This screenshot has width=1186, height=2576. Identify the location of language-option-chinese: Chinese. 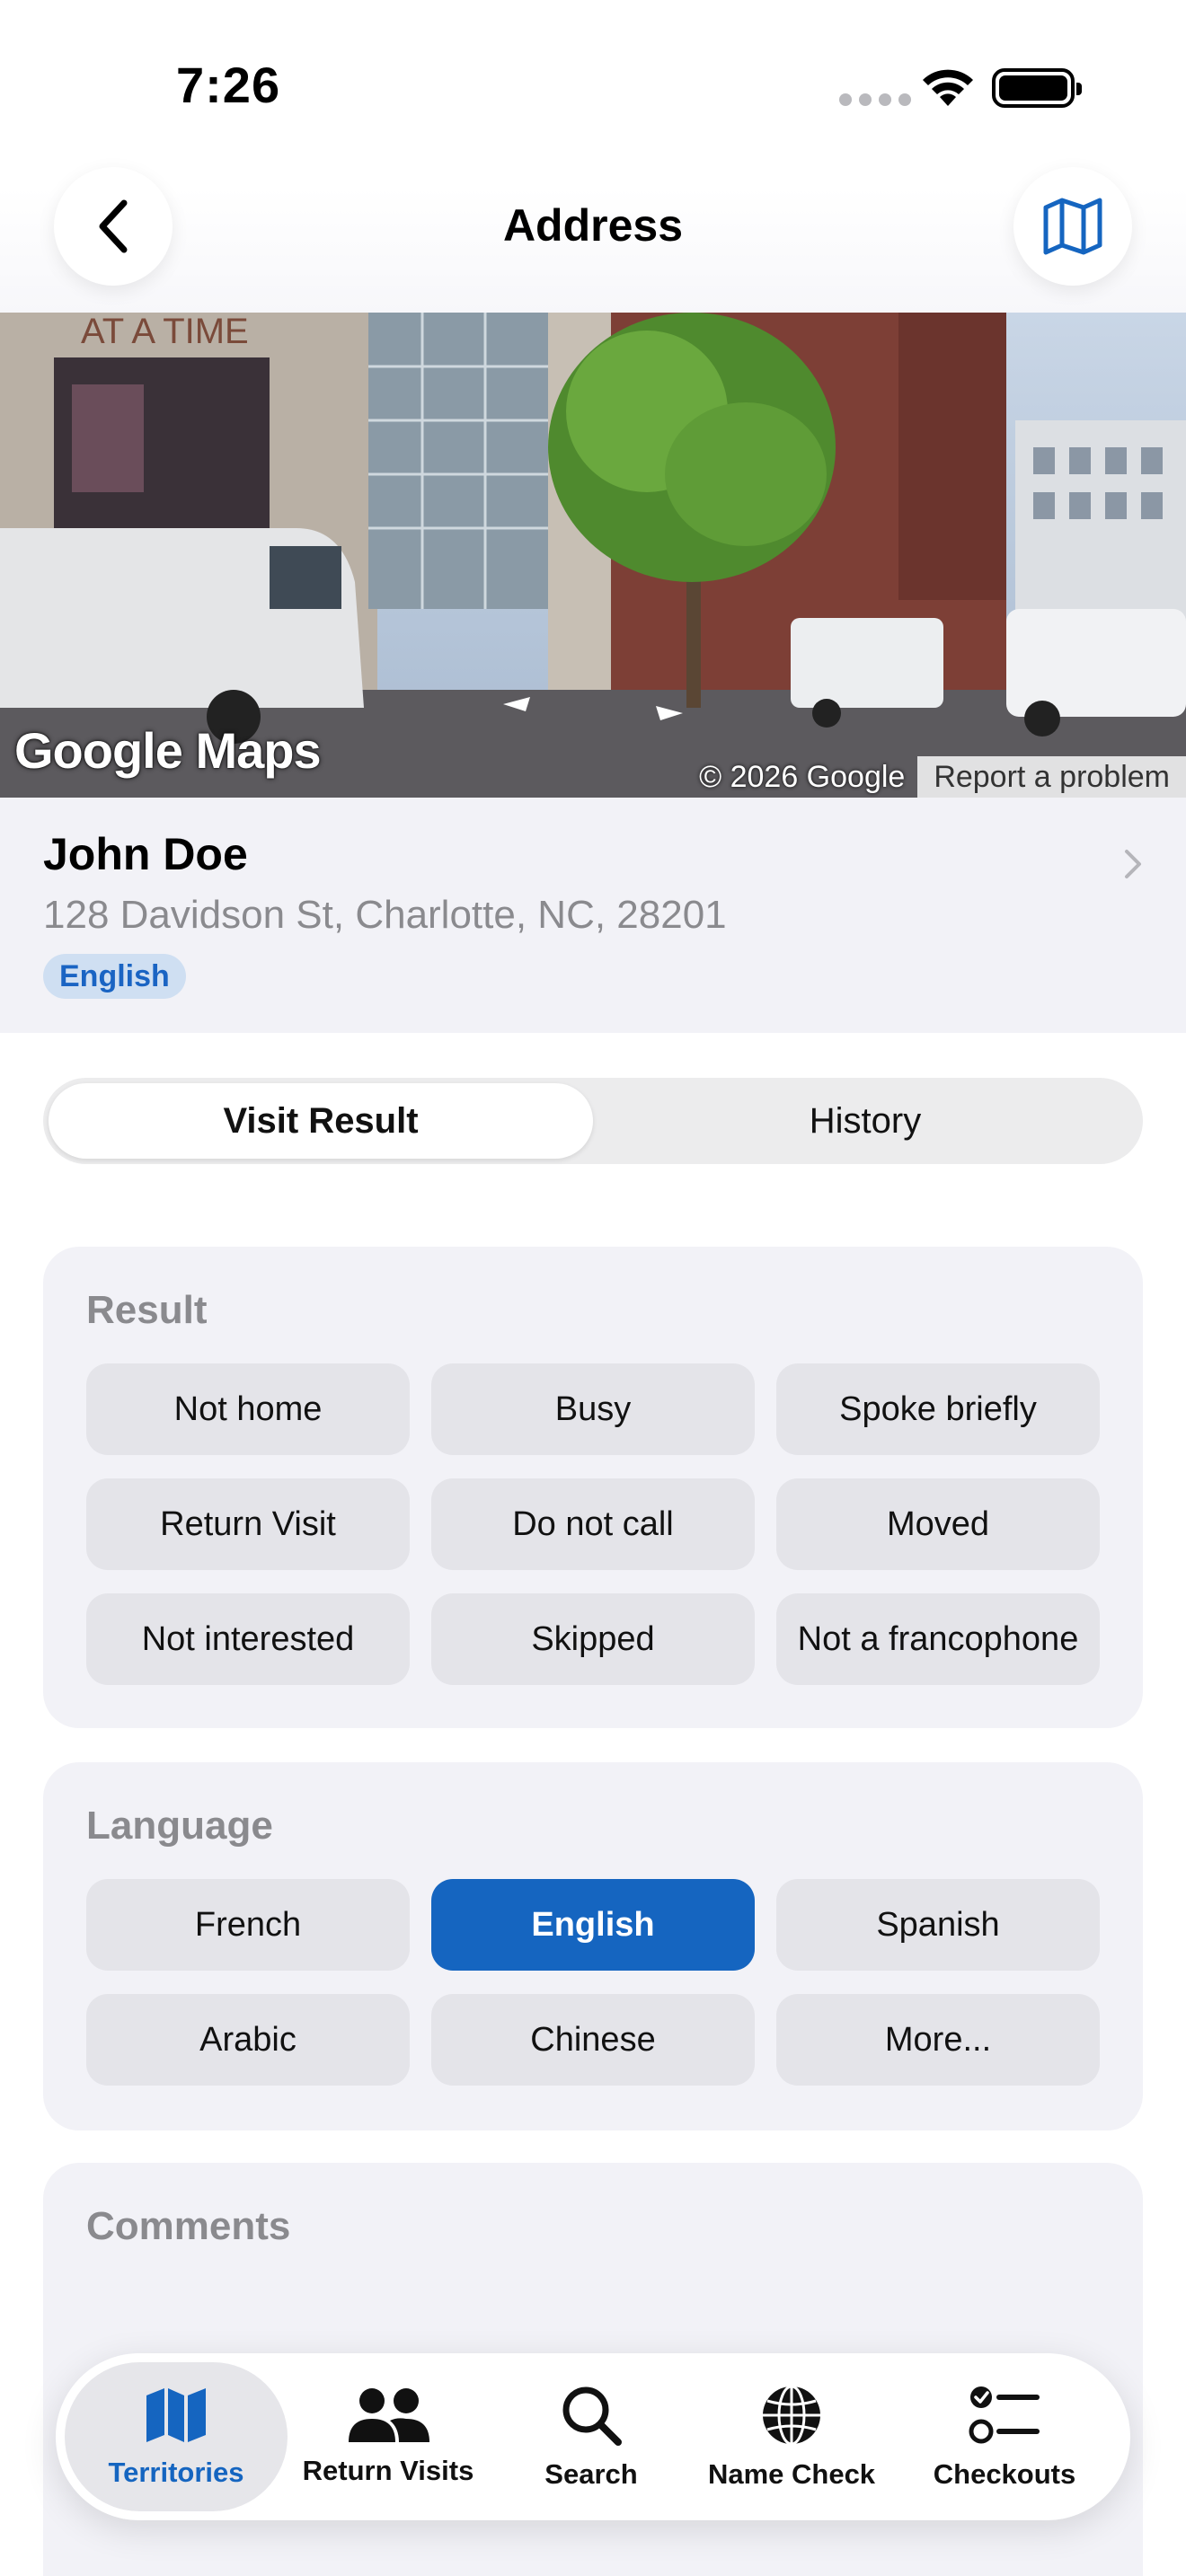
(593, 2040).